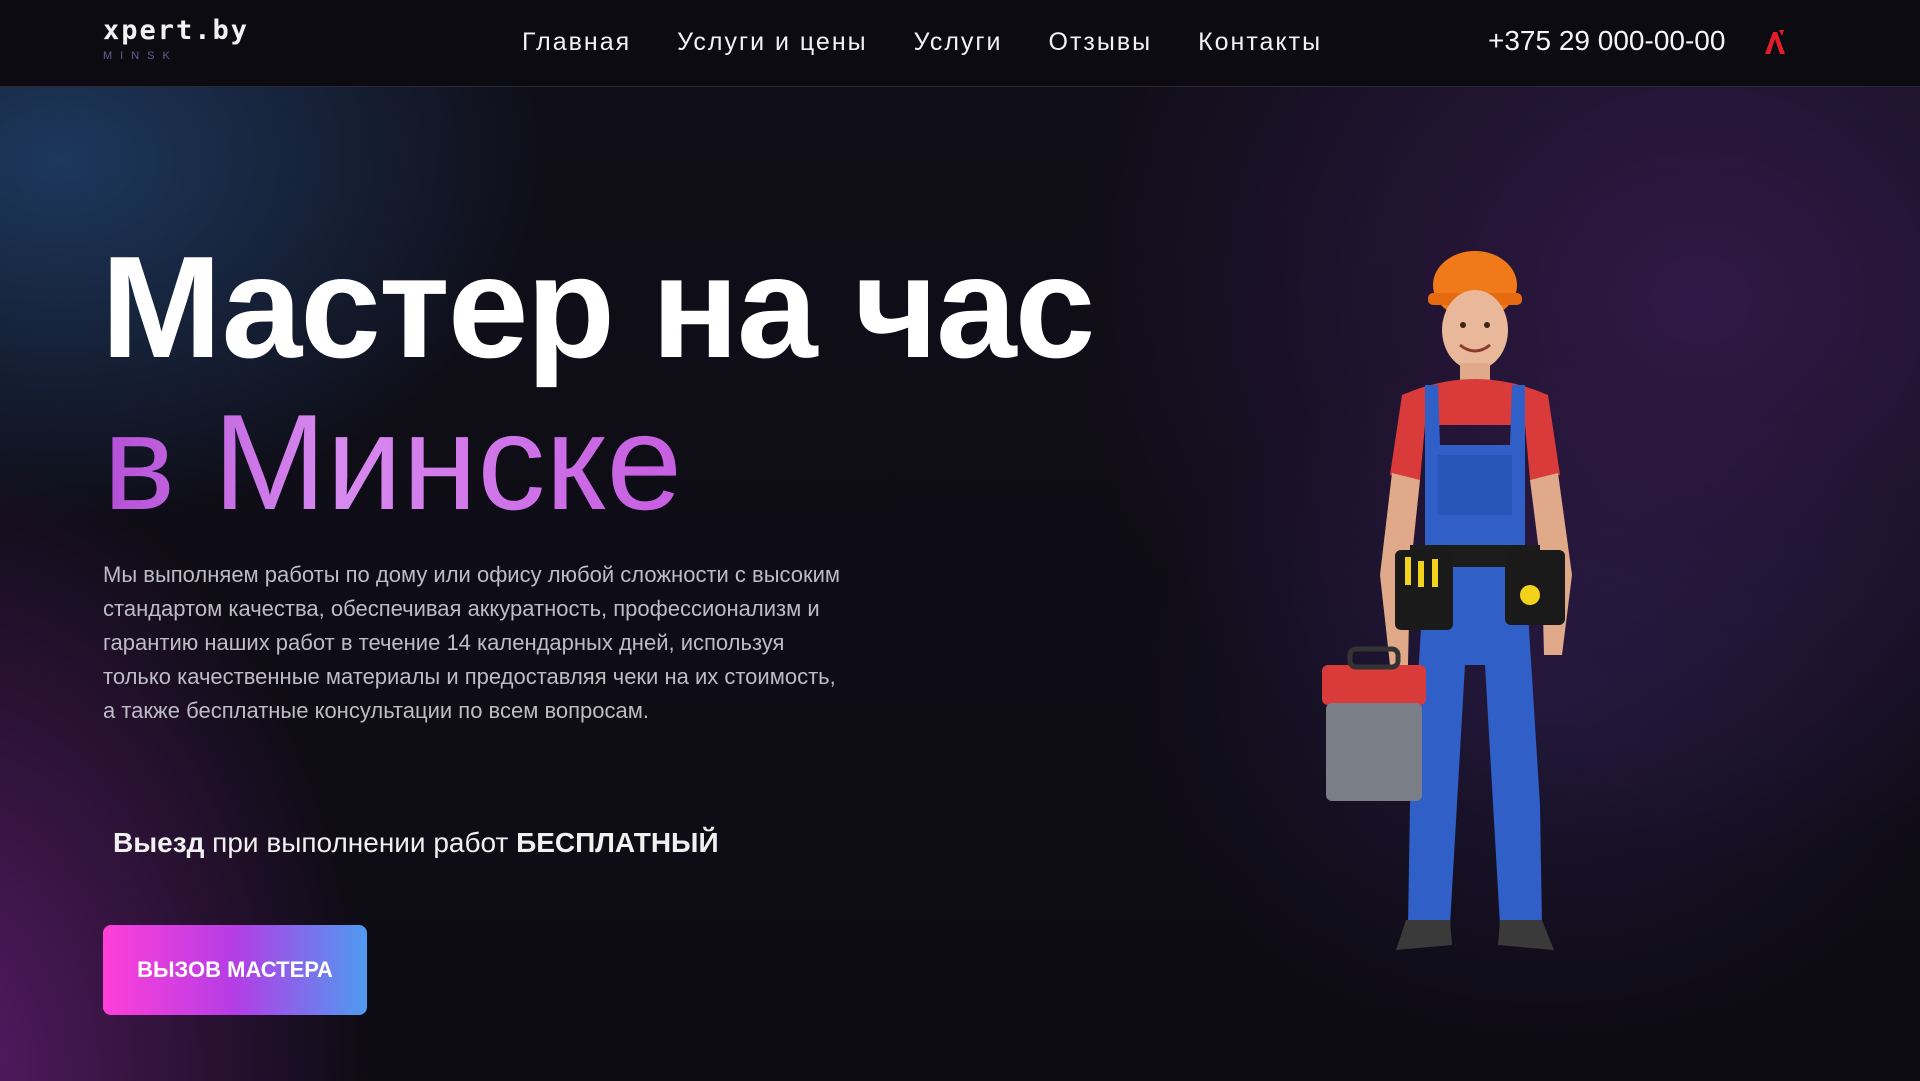 Image resolution: width=1920 pixels, height=1081 pixels. What do you see at coordinates (1101, 42) in the screenshot?
I see `nav-item-reviews: Отзывы` at bounding box center [1101, 42].